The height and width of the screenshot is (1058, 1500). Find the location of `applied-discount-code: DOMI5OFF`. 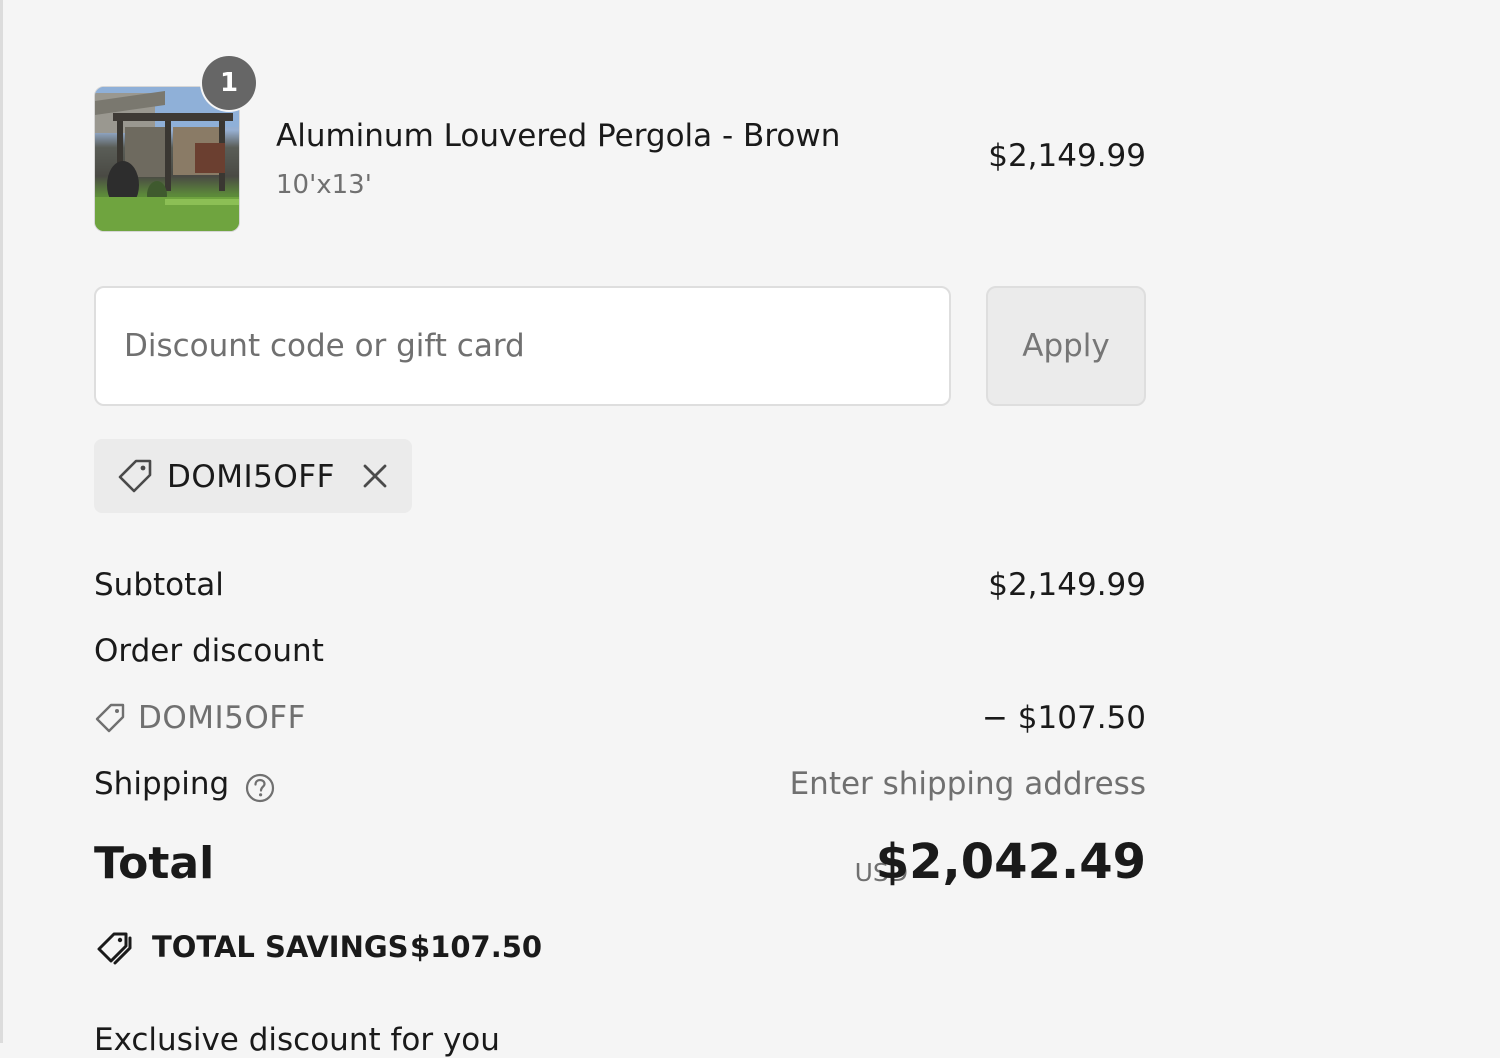

applied-discount-code: DOMI5OFF is located at coordinates (251, 477).